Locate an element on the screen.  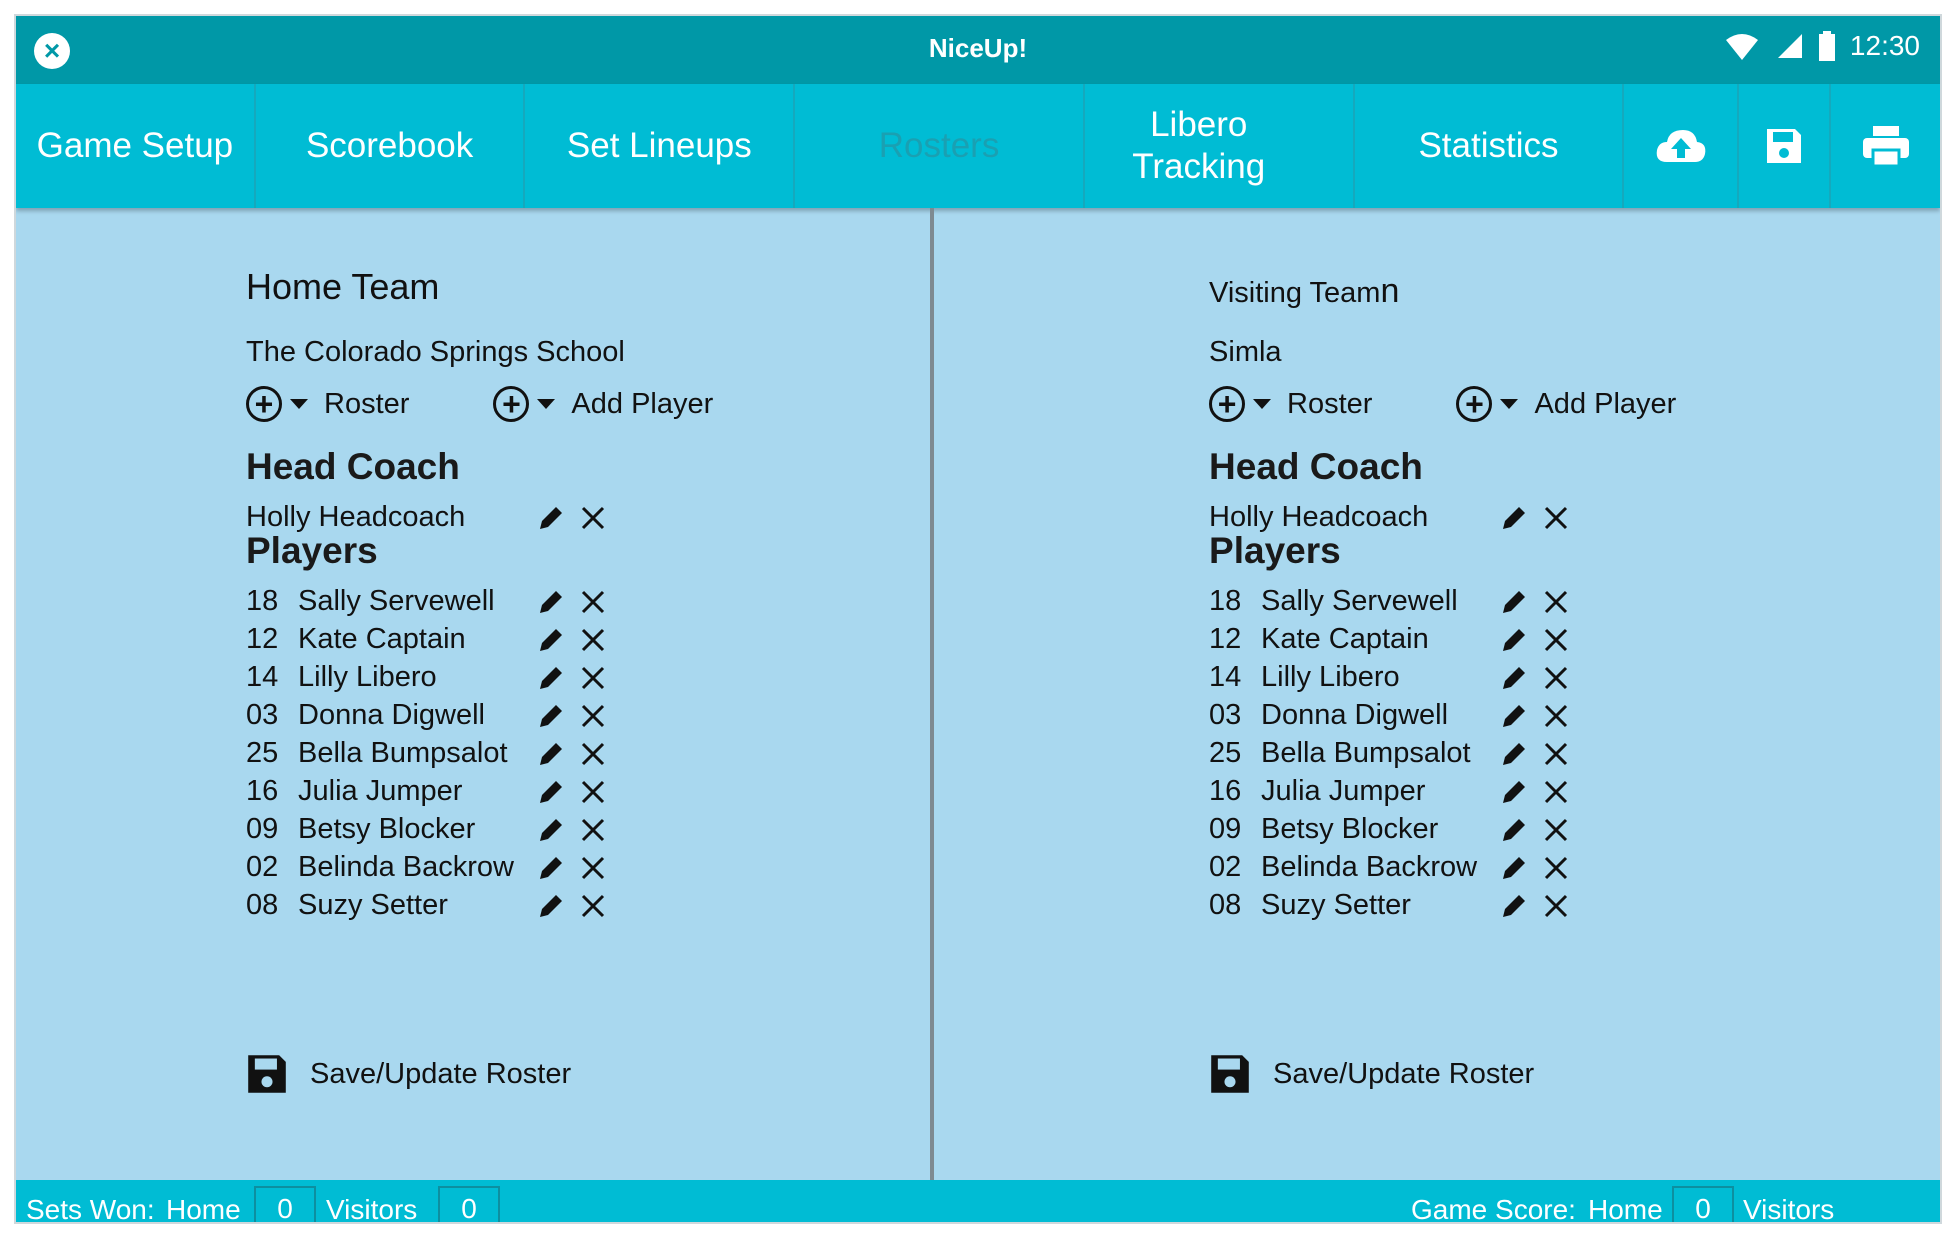
tab-rosters: Rosters is located at coordinates (940, 146).